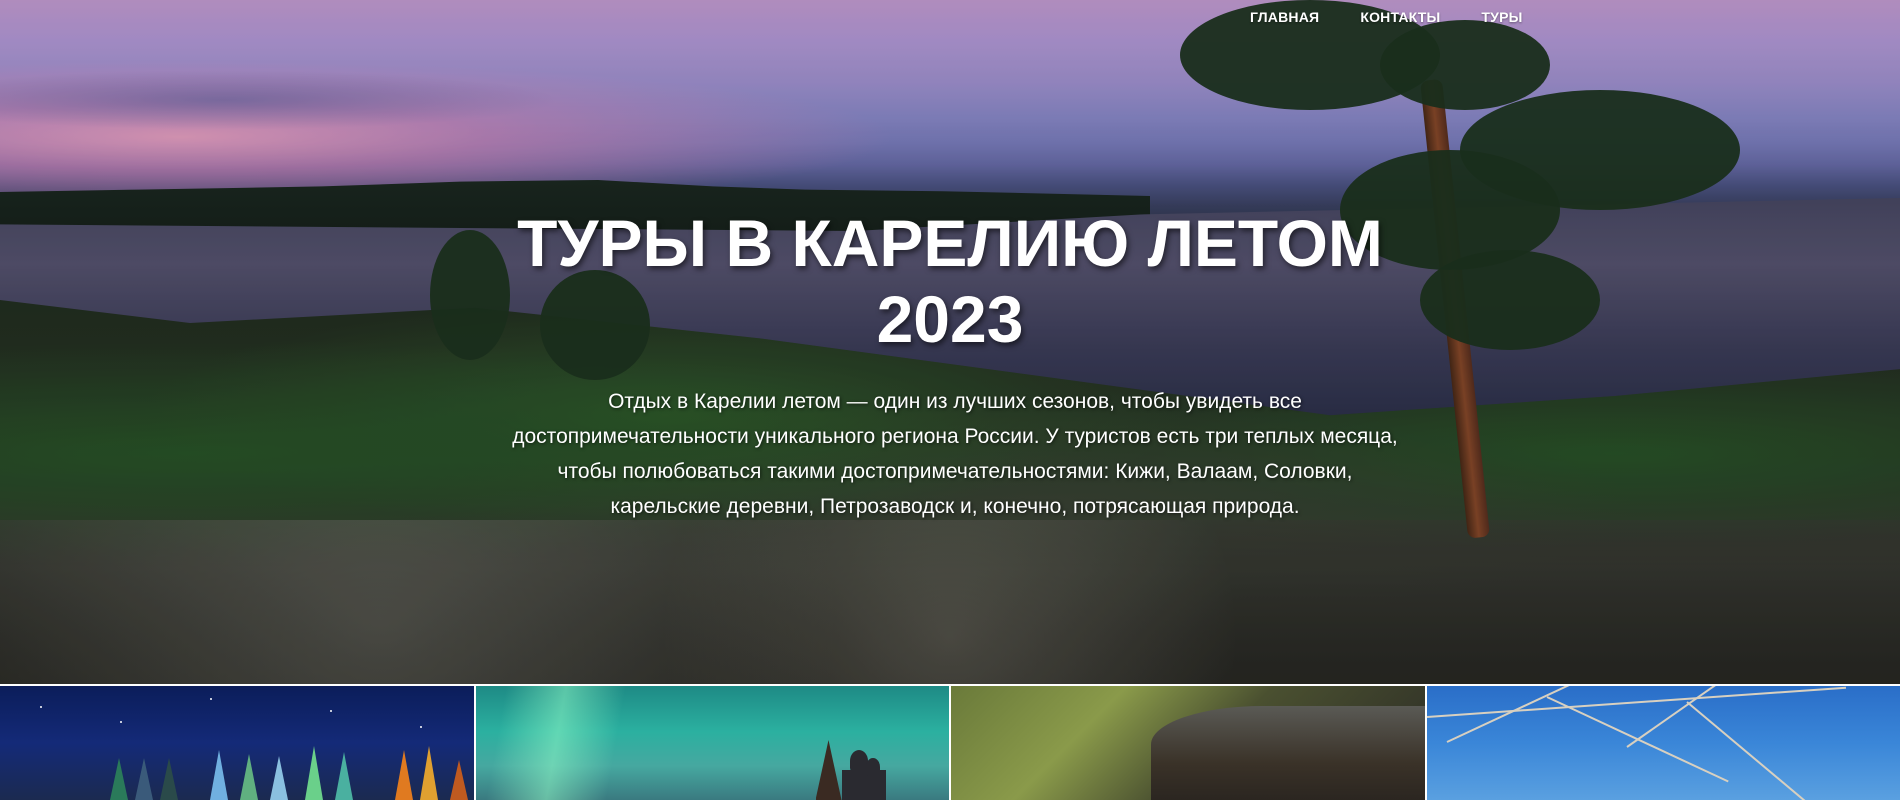 The height and width of the screenshot is (800, 1900). What do you see at coordinates (1400, 17) in the screenshot?
I see `nav-item-contacts: КОНТАКТЫ` at bounding box center [1400, 17].